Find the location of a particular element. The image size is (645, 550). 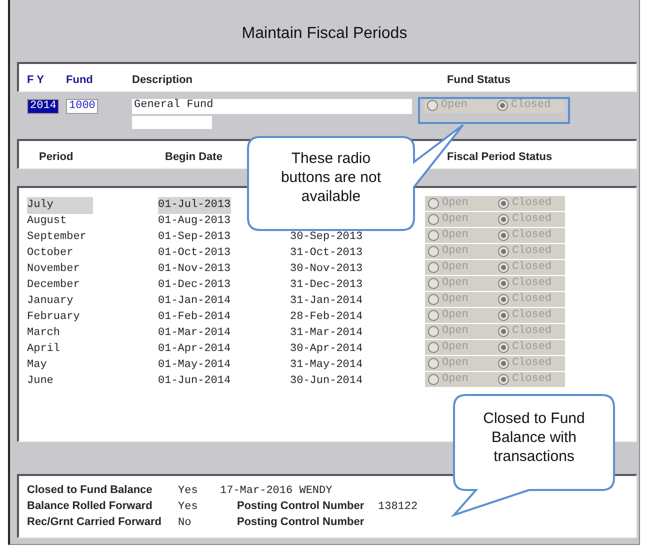

date-cell-text: 30-Apr-2014 is located at coordinates (326, 349).